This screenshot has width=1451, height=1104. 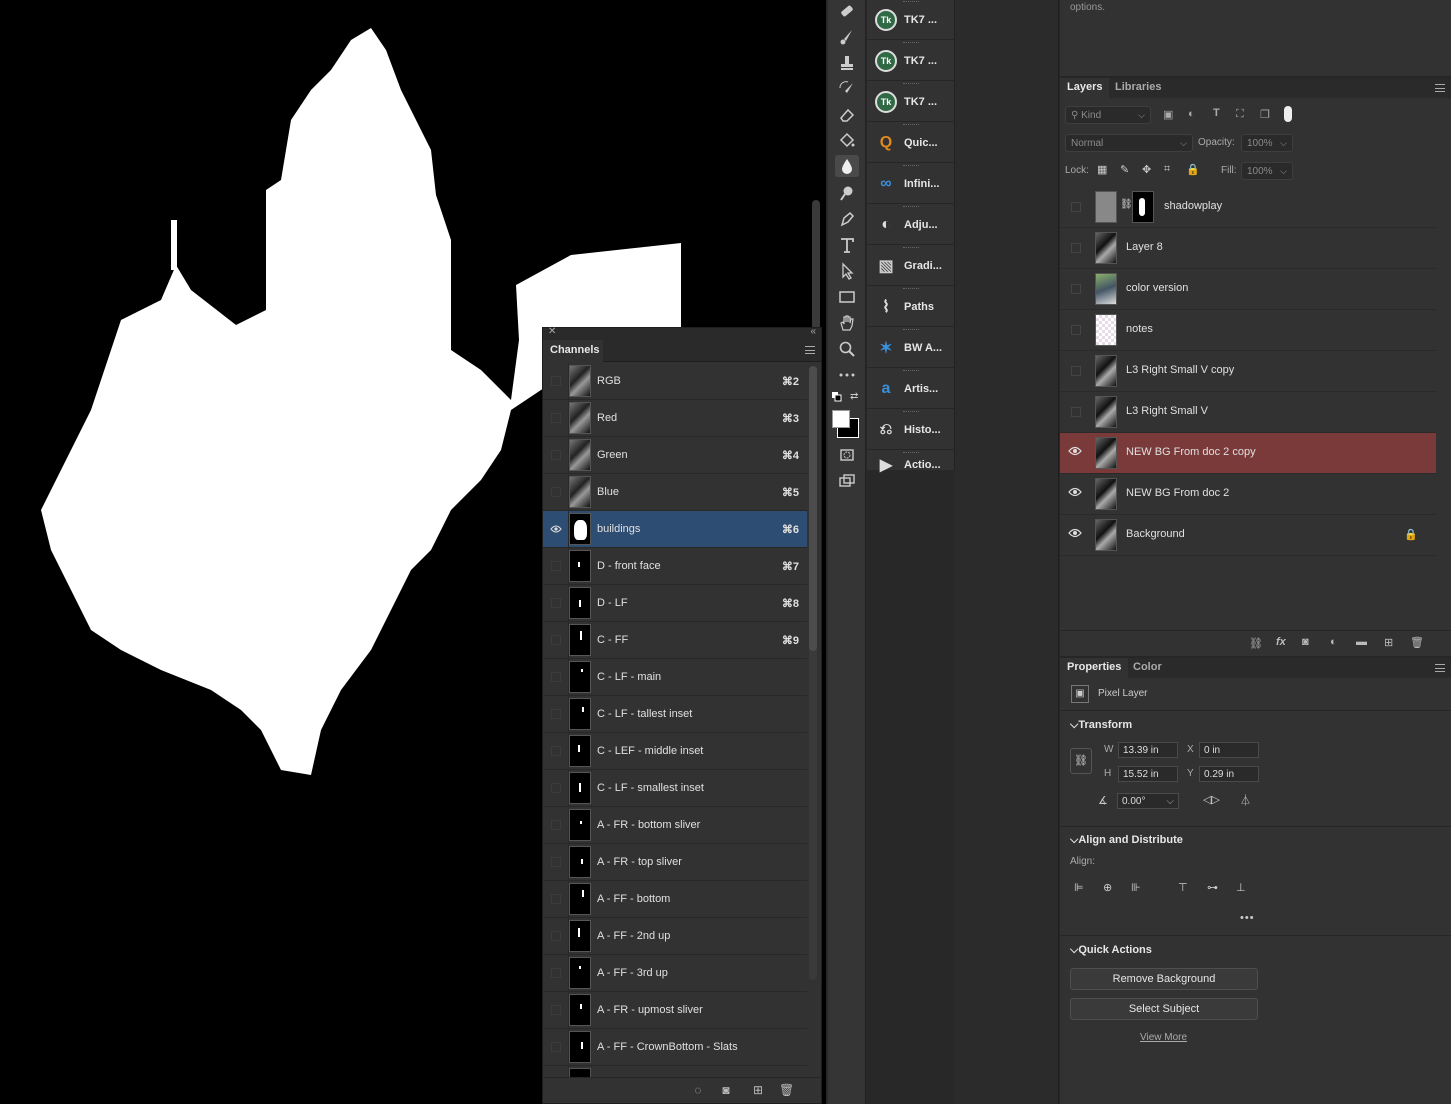 What do you see at coordinates (847, 166) in the screenshot?
I see `blur-drop-icon` at bounding box center [847, 166].